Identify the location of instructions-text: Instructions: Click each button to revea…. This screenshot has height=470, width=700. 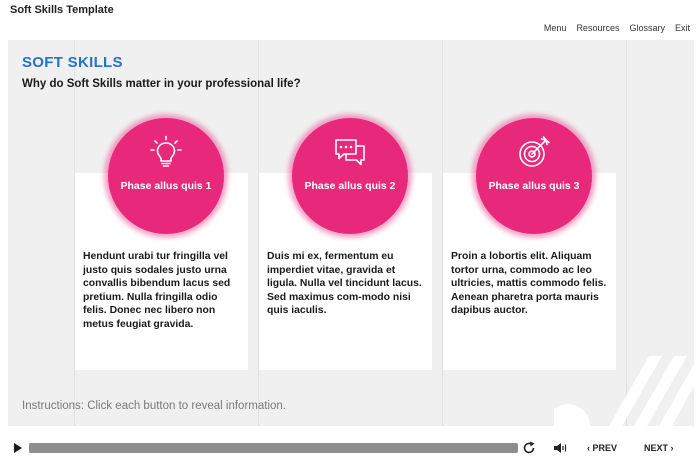
(154, 406).